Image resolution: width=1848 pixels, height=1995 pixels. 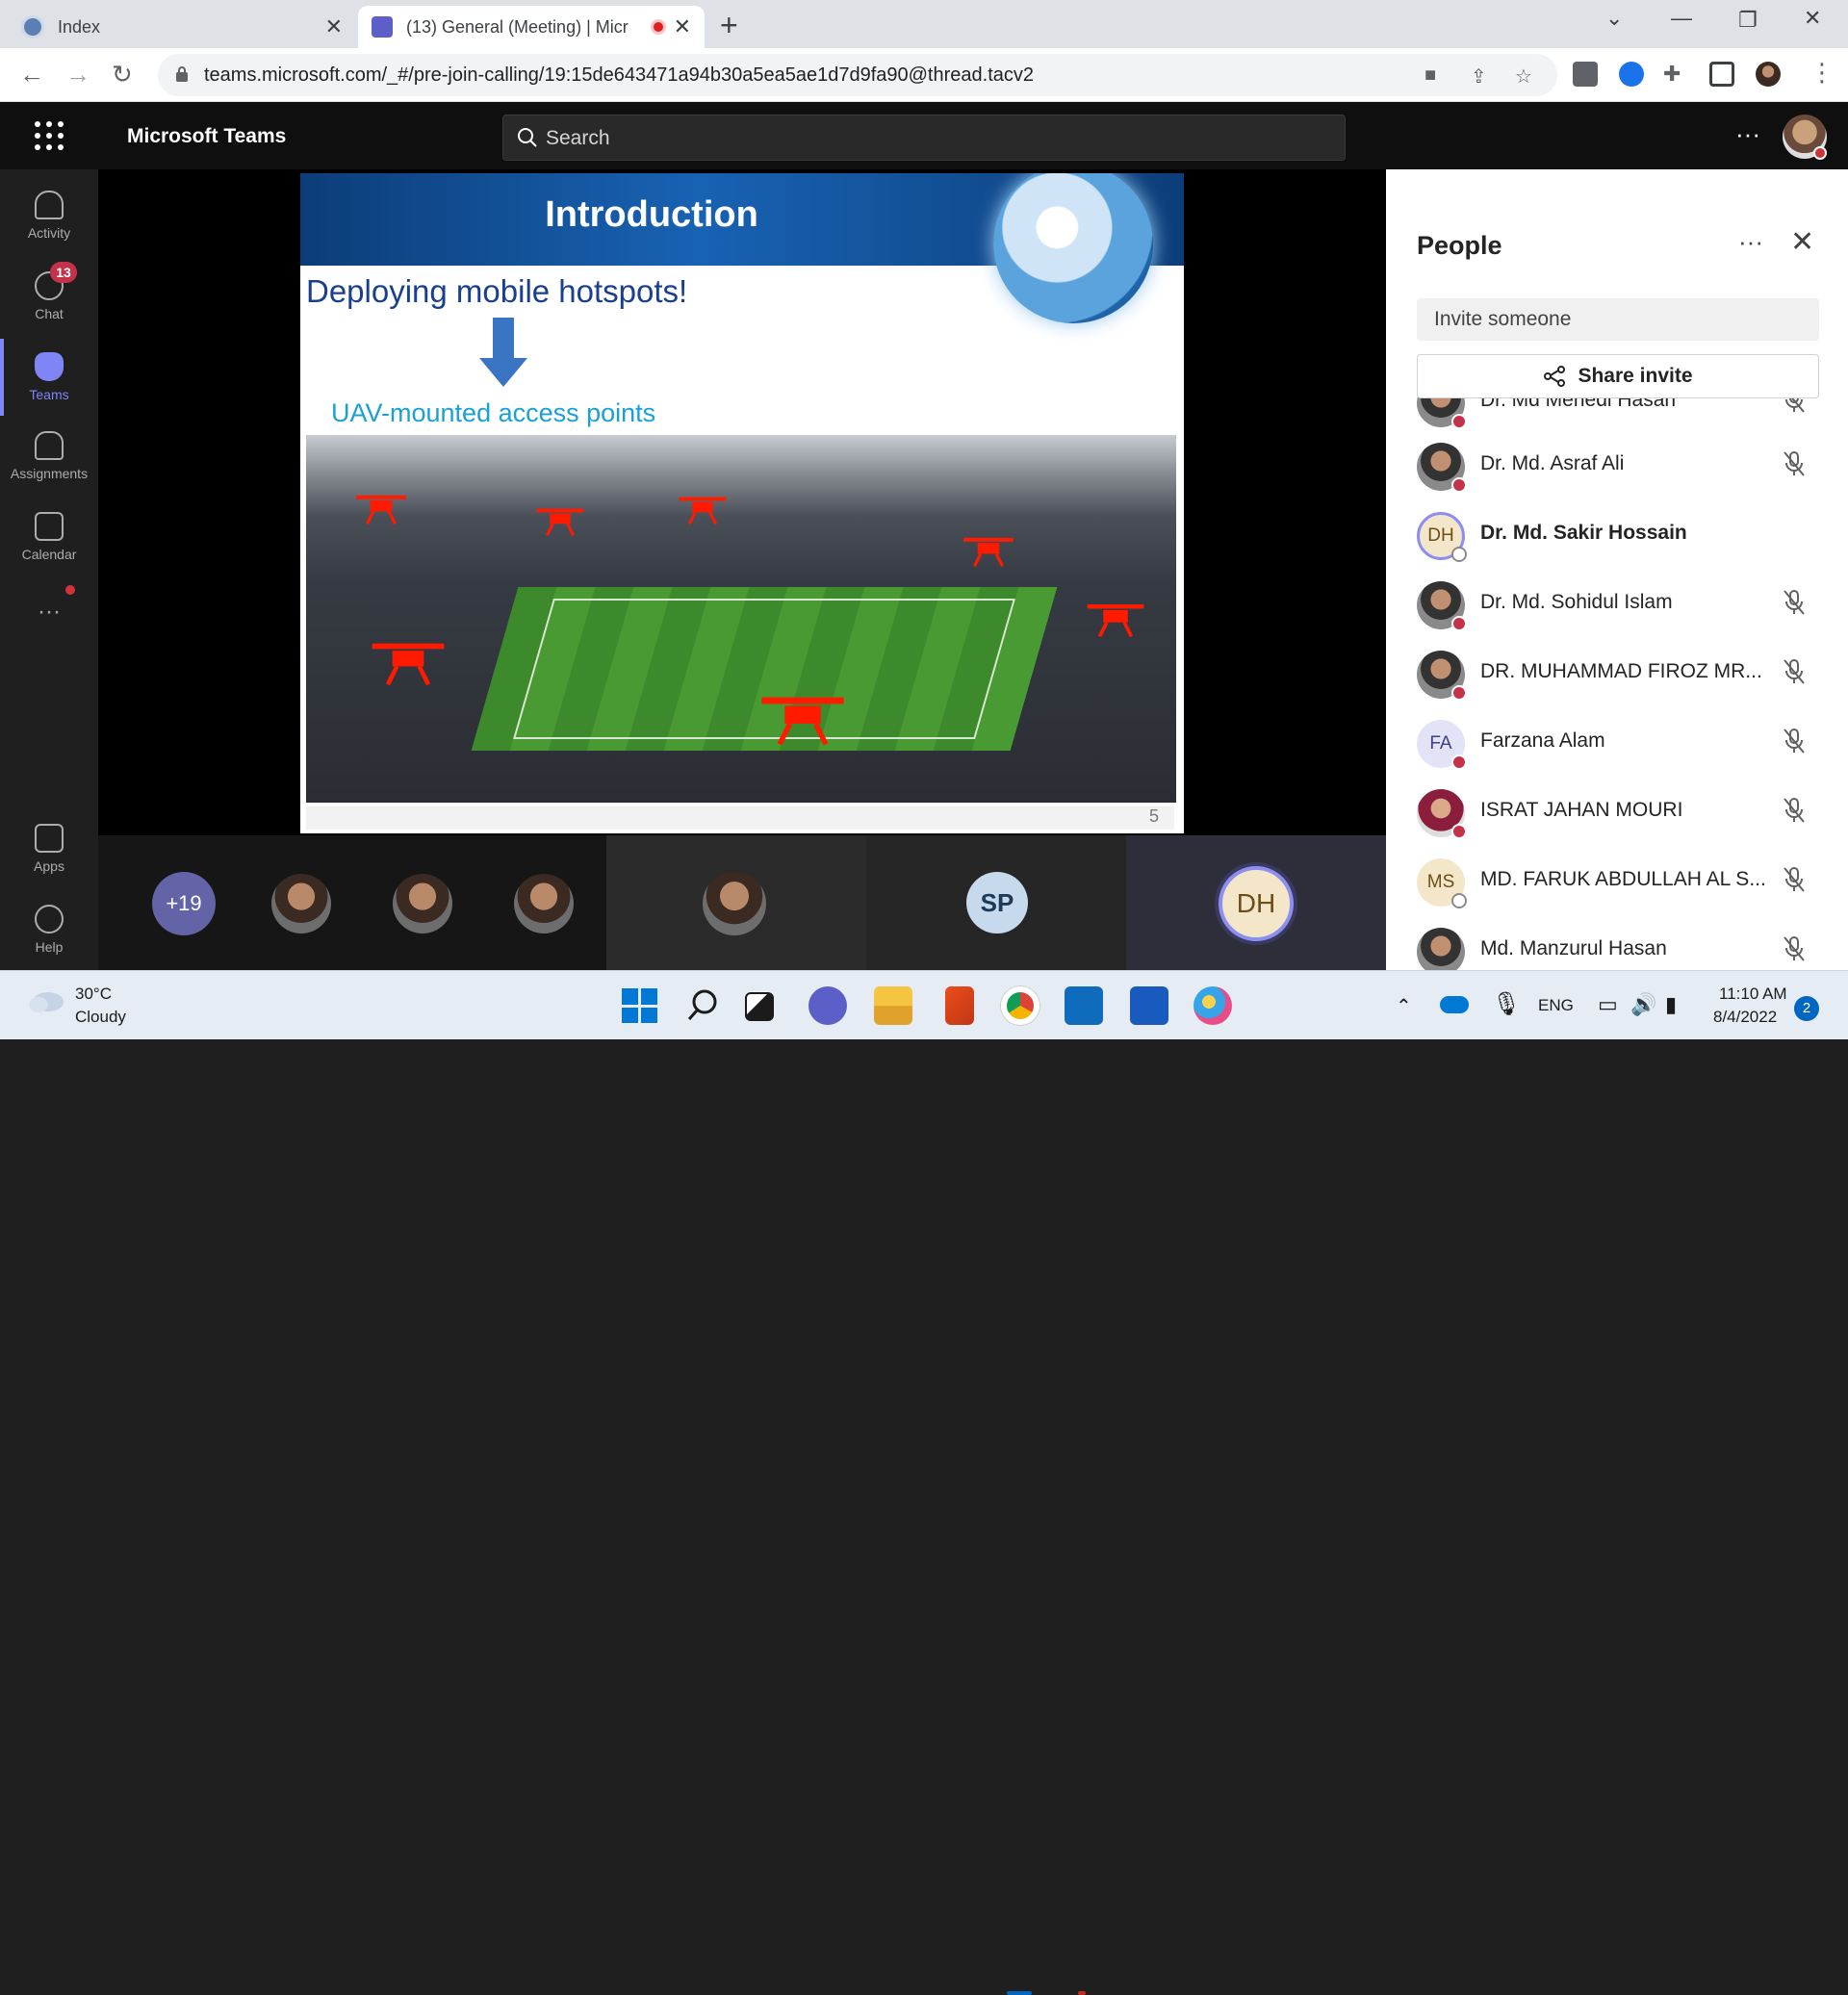 What do you see at coordinates (382, 27) in the screenshot?
I see `teams-favicon-icon` at bounding box center [382, 27].